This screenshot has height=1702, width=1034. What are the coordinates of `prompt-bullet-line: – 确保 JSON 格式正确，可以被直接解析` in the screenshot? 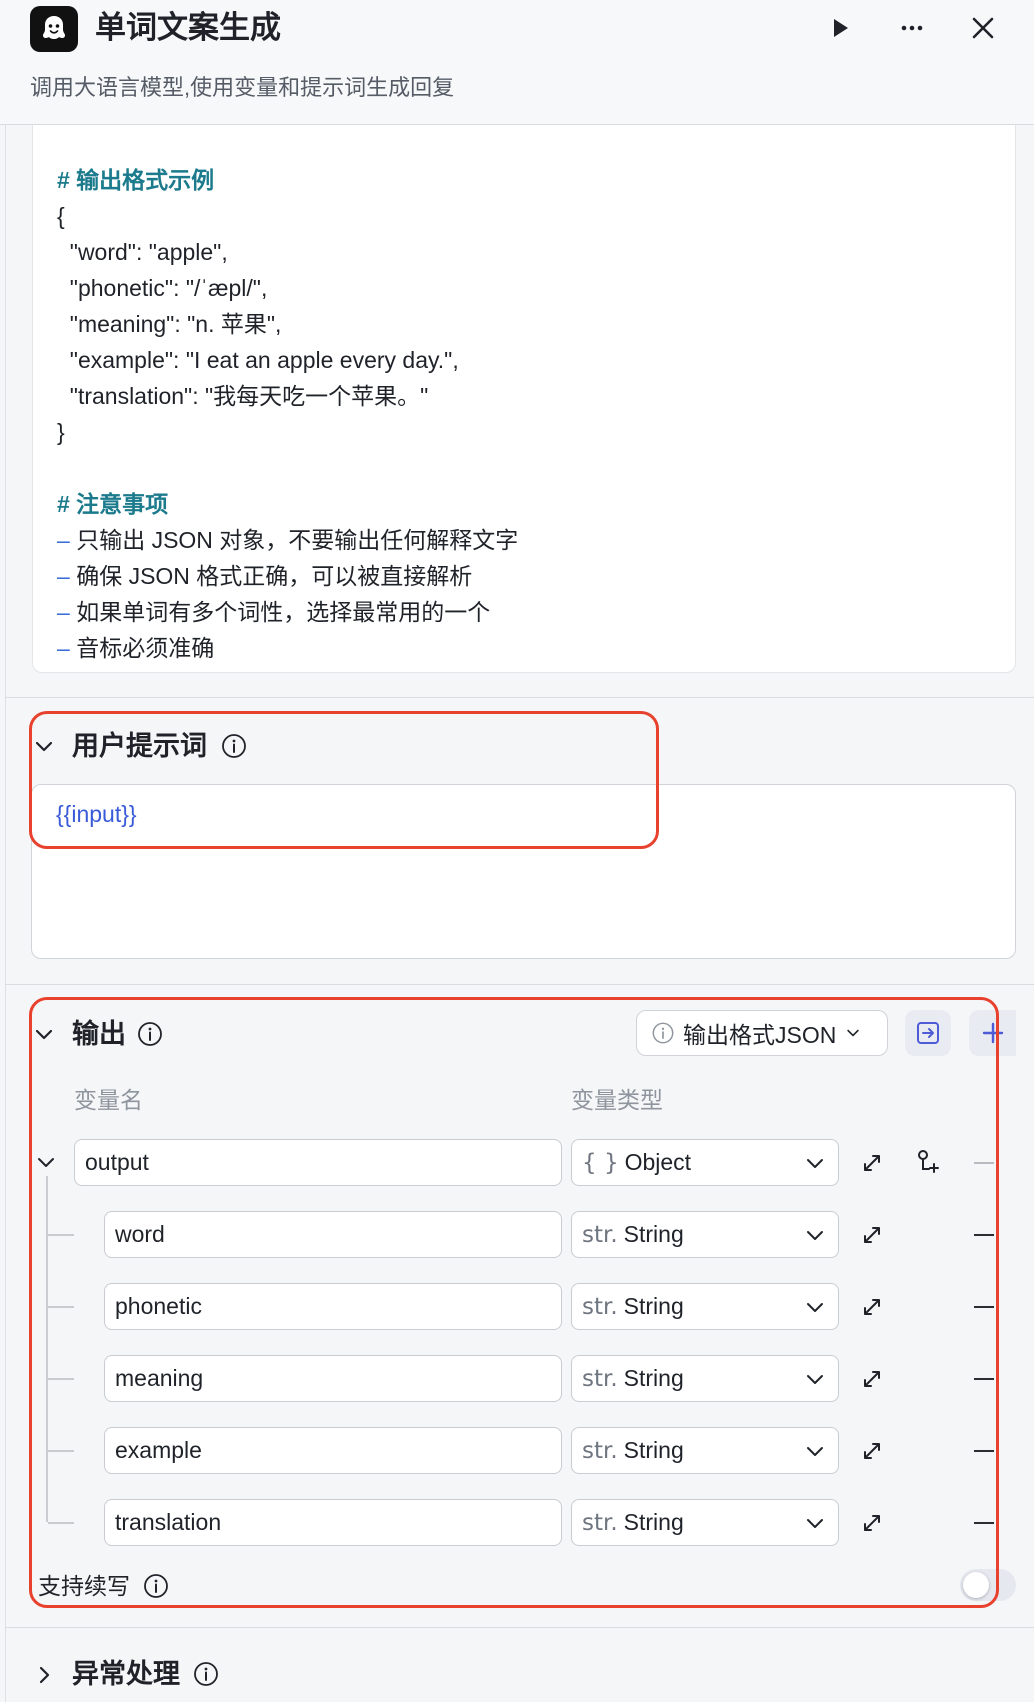 It's located at (264, 576).